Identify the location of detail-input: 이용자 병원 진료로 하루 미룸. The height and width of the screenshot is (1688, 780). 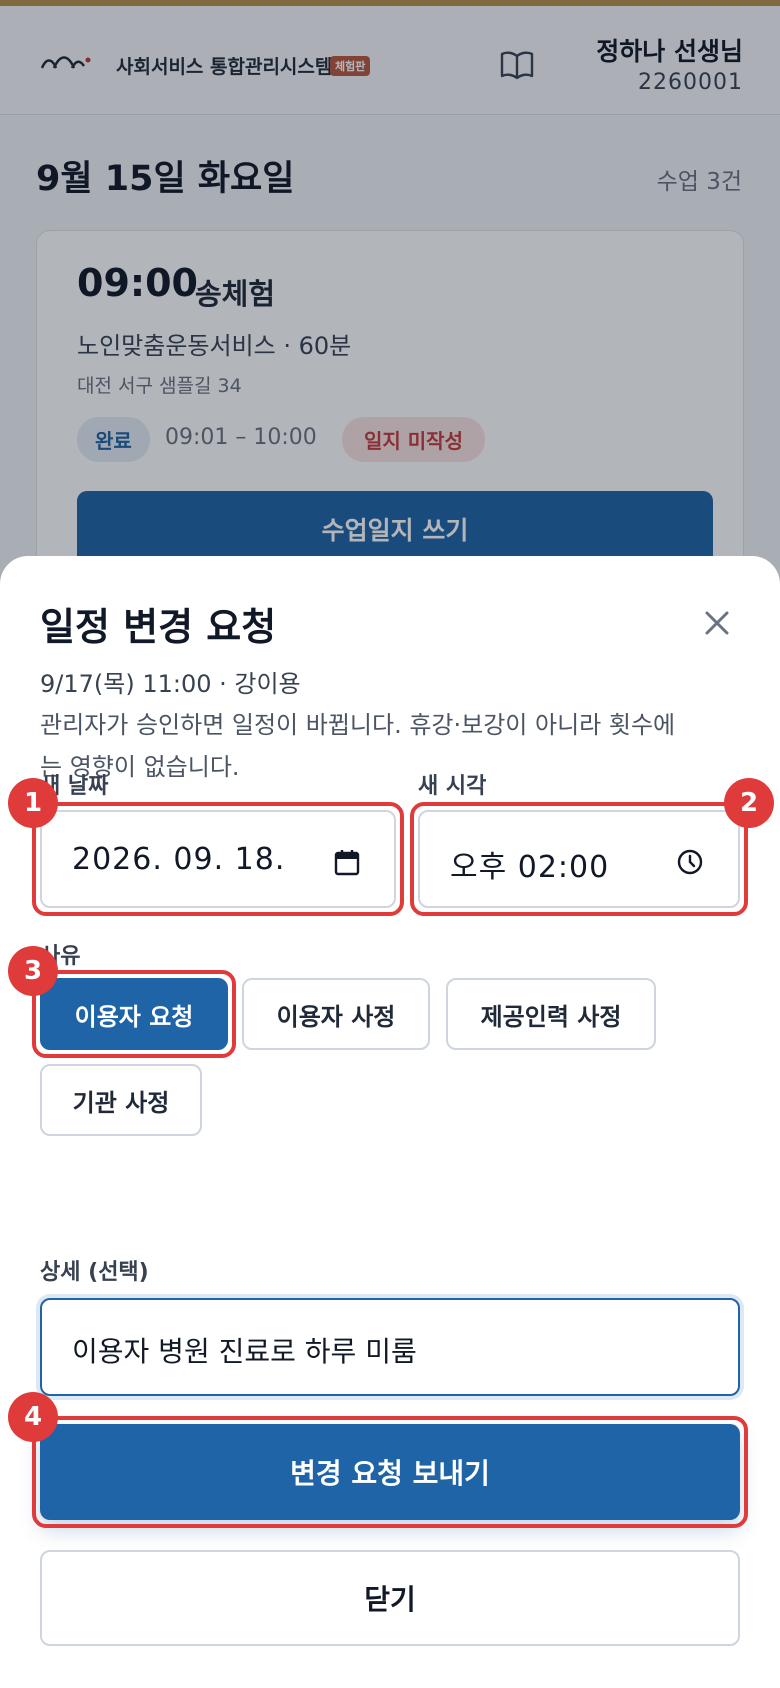
(390, 1347).